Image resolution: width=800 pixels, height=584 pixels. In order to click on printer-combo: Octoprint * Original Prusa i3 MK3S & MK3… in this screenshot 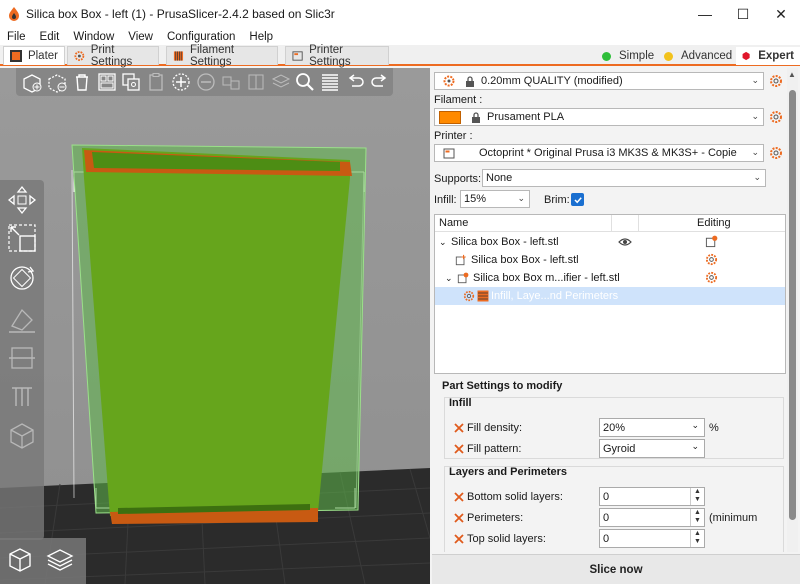, I will do `click(599, 153)`.